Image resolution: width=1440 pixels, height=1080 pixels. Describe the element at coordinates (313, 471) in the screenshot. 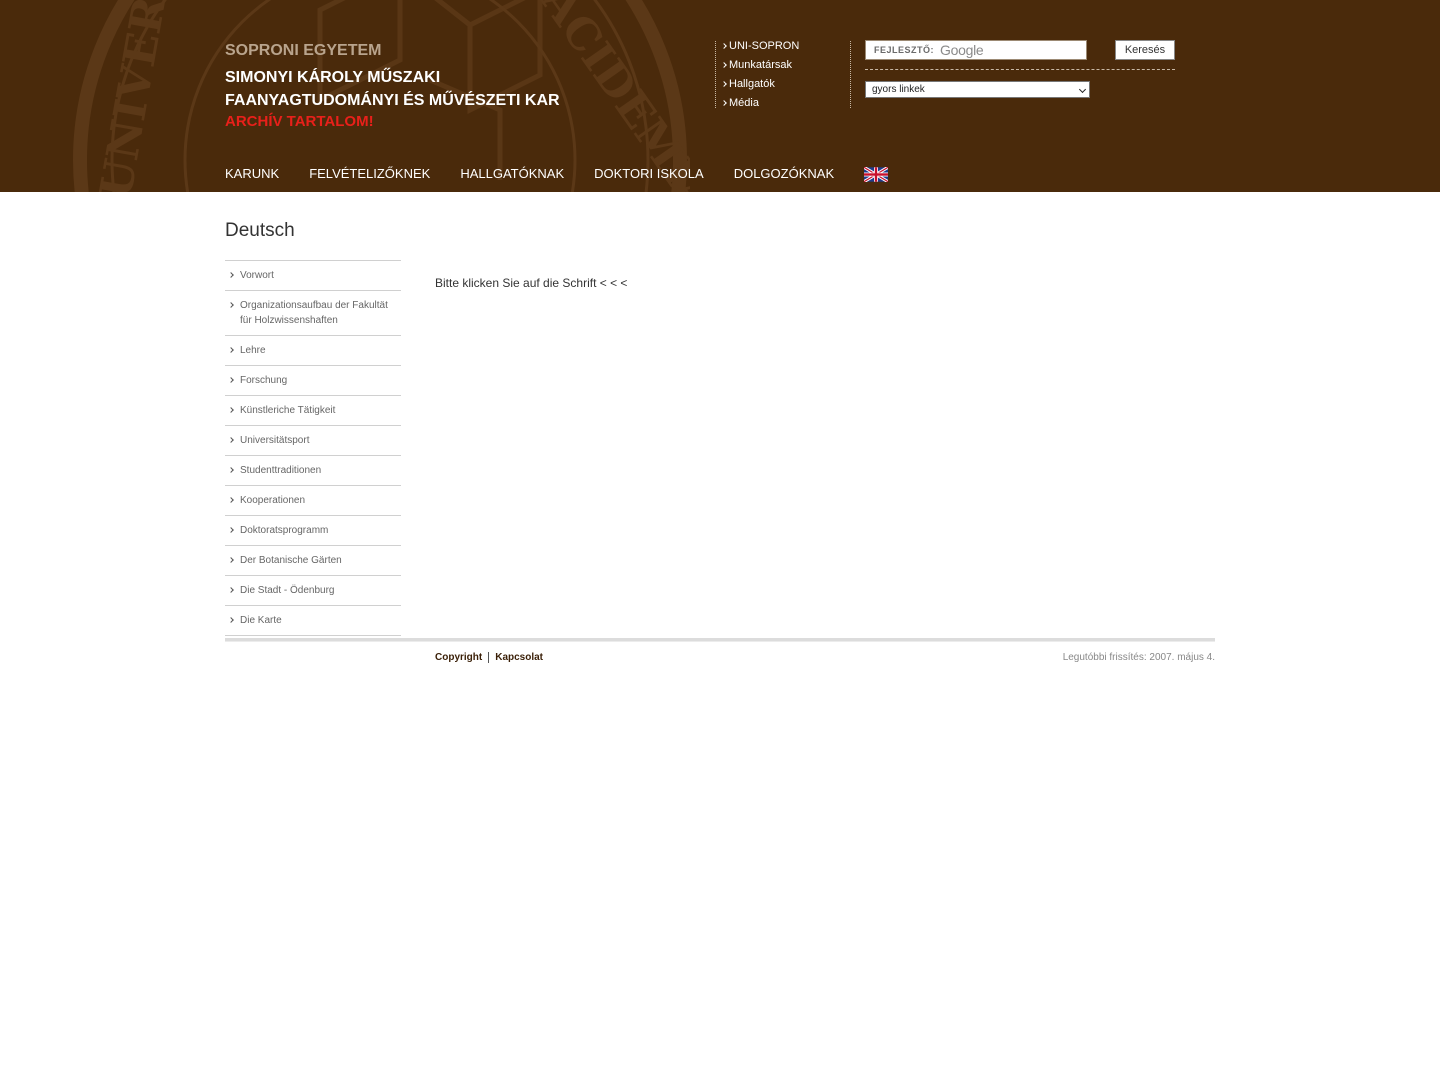

I see `sidebar-item-studenttraditionen: Studenttraditionen` at that location.